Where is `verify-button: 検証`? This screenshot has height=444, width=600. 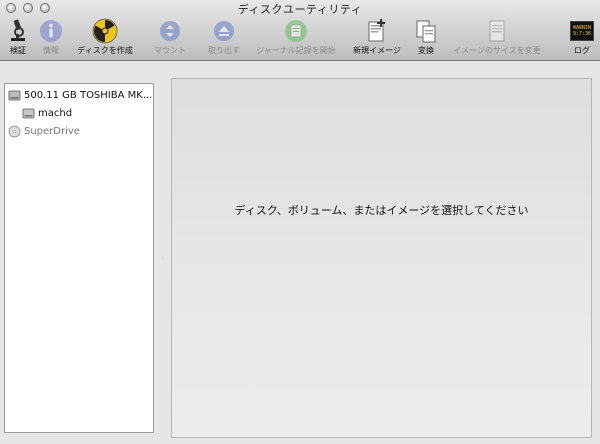
verify-button: 検証 is located at coordinates (18, 38).